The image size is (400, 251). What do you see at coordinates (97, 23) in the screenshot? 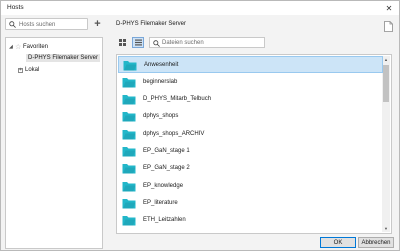
I see `add-host-button: +` at bounding box center [97, 23].